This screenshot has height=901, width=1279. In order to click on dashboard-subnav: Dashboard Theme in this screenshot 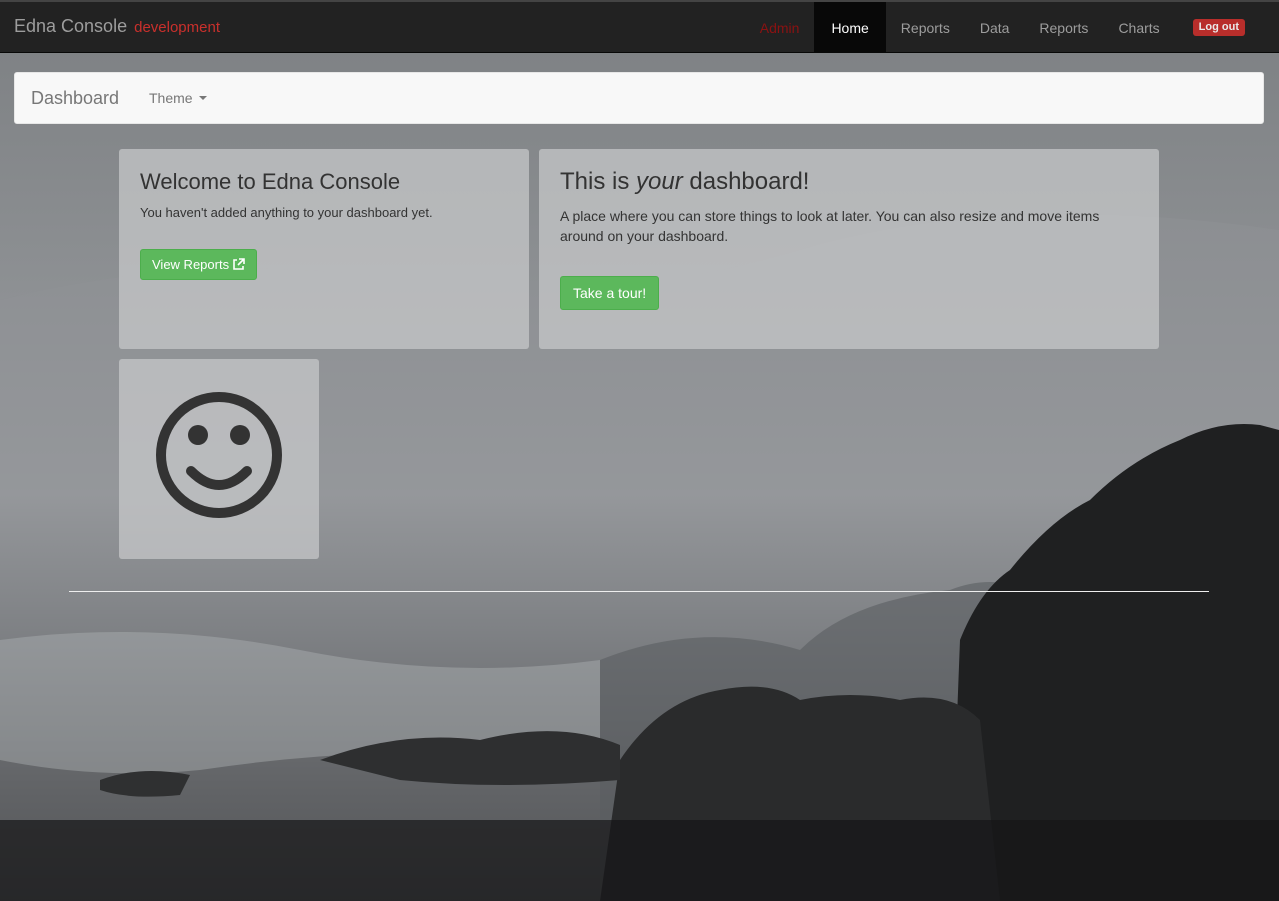, I will do `click(639, 98)`.